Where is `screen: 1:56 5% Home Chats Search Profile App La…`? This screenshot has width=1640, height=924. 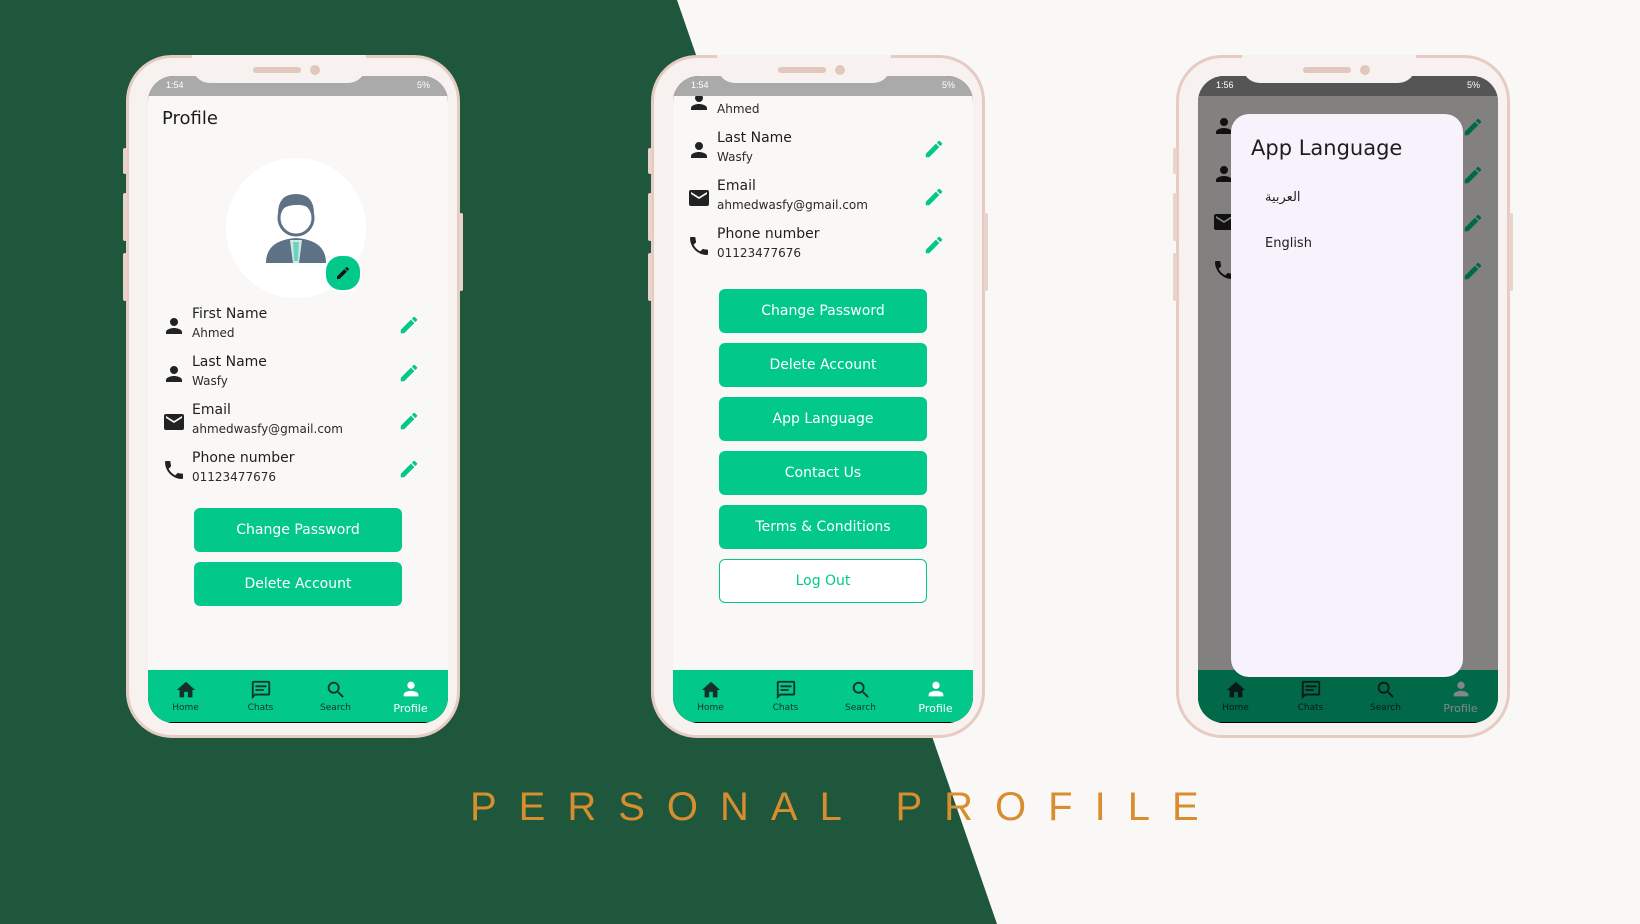
screen: 1:56 5% Home Chats Search Profile App La… is located at coordinates (1348, 399).